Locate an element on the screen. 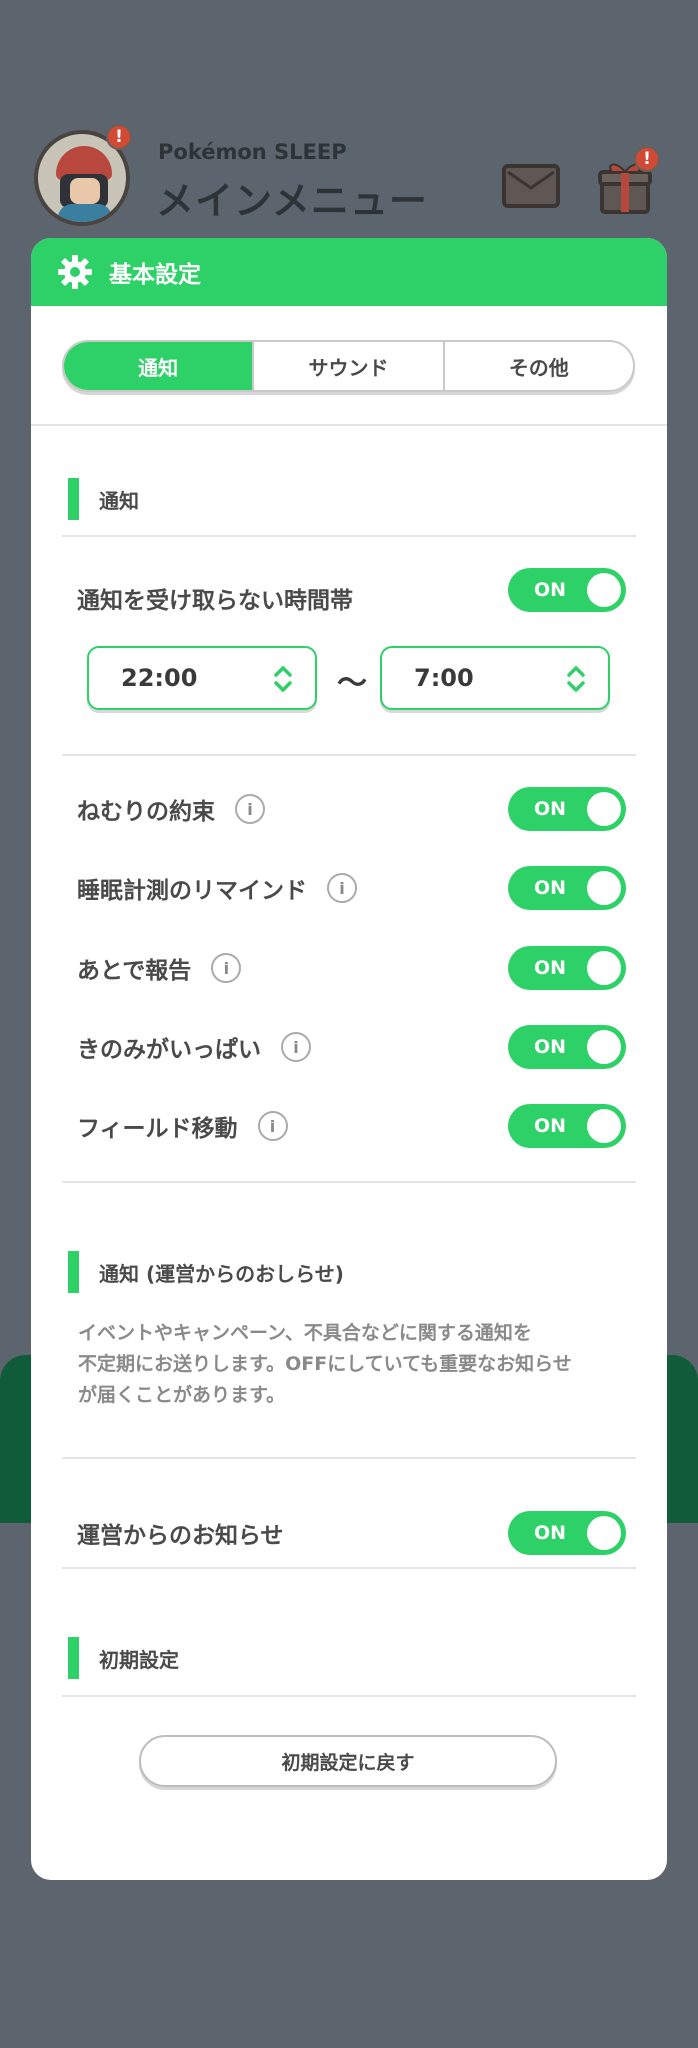 This screenshot has height=2048, width=698. tab-other: その他 is located at coordinates (539, 366).